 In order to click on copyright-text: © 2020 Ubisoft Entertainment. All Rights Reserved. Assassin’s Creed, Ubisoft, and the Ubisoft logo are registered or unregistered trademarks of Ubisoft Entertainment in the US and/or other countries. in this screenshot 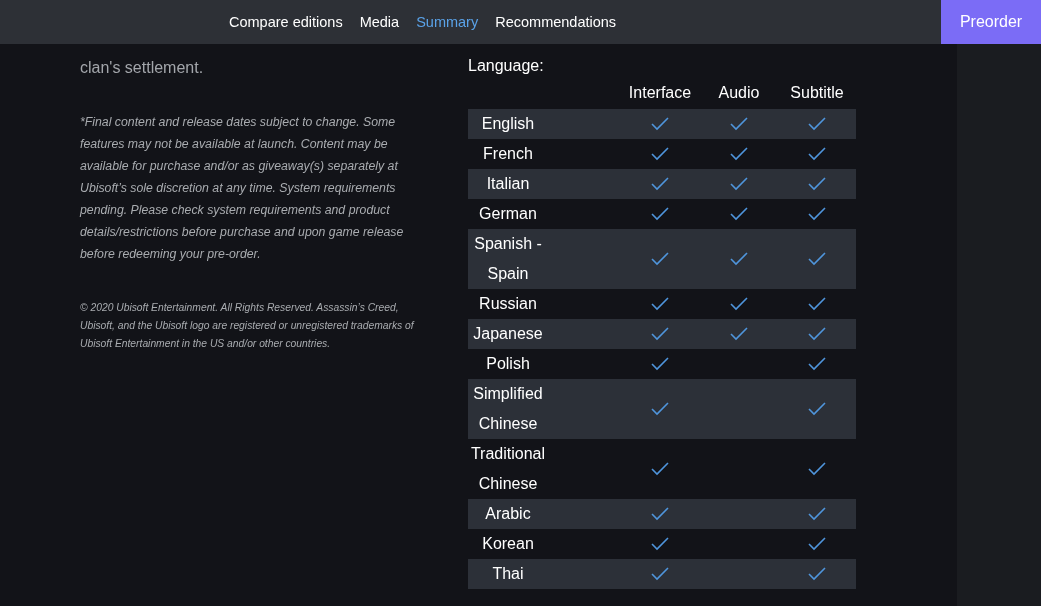, I will do `click(248, 326)`.